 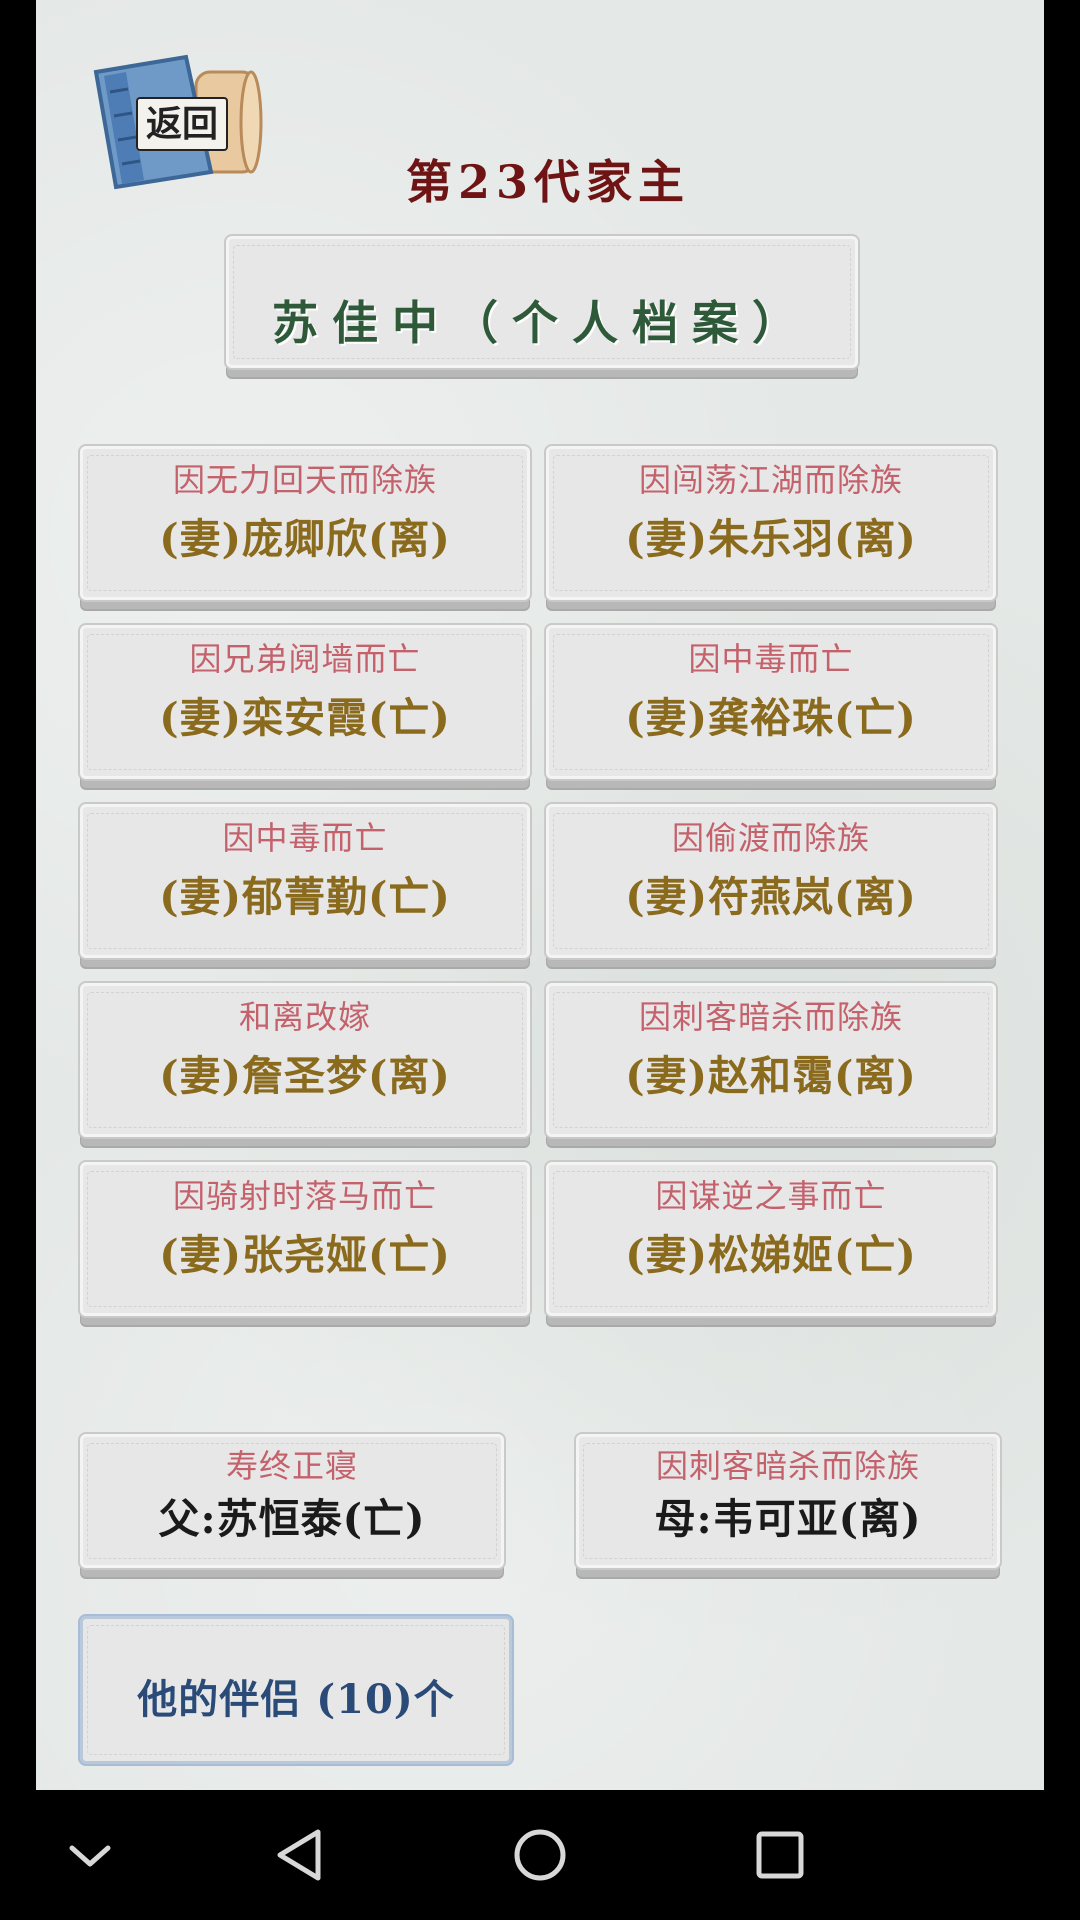 What do you see at coordinates (291, 1466) in the screenshot?
I see `father-fate-reason: 寿终正寝` at bounding box center [291, 1466].